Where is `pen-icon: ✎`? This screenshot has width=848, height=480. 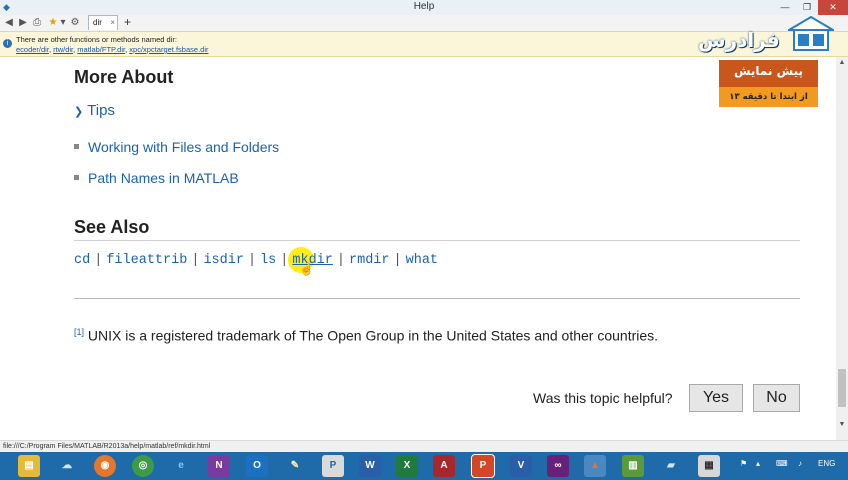 pen-icon: ✎ is located at coordinates (295, 466).